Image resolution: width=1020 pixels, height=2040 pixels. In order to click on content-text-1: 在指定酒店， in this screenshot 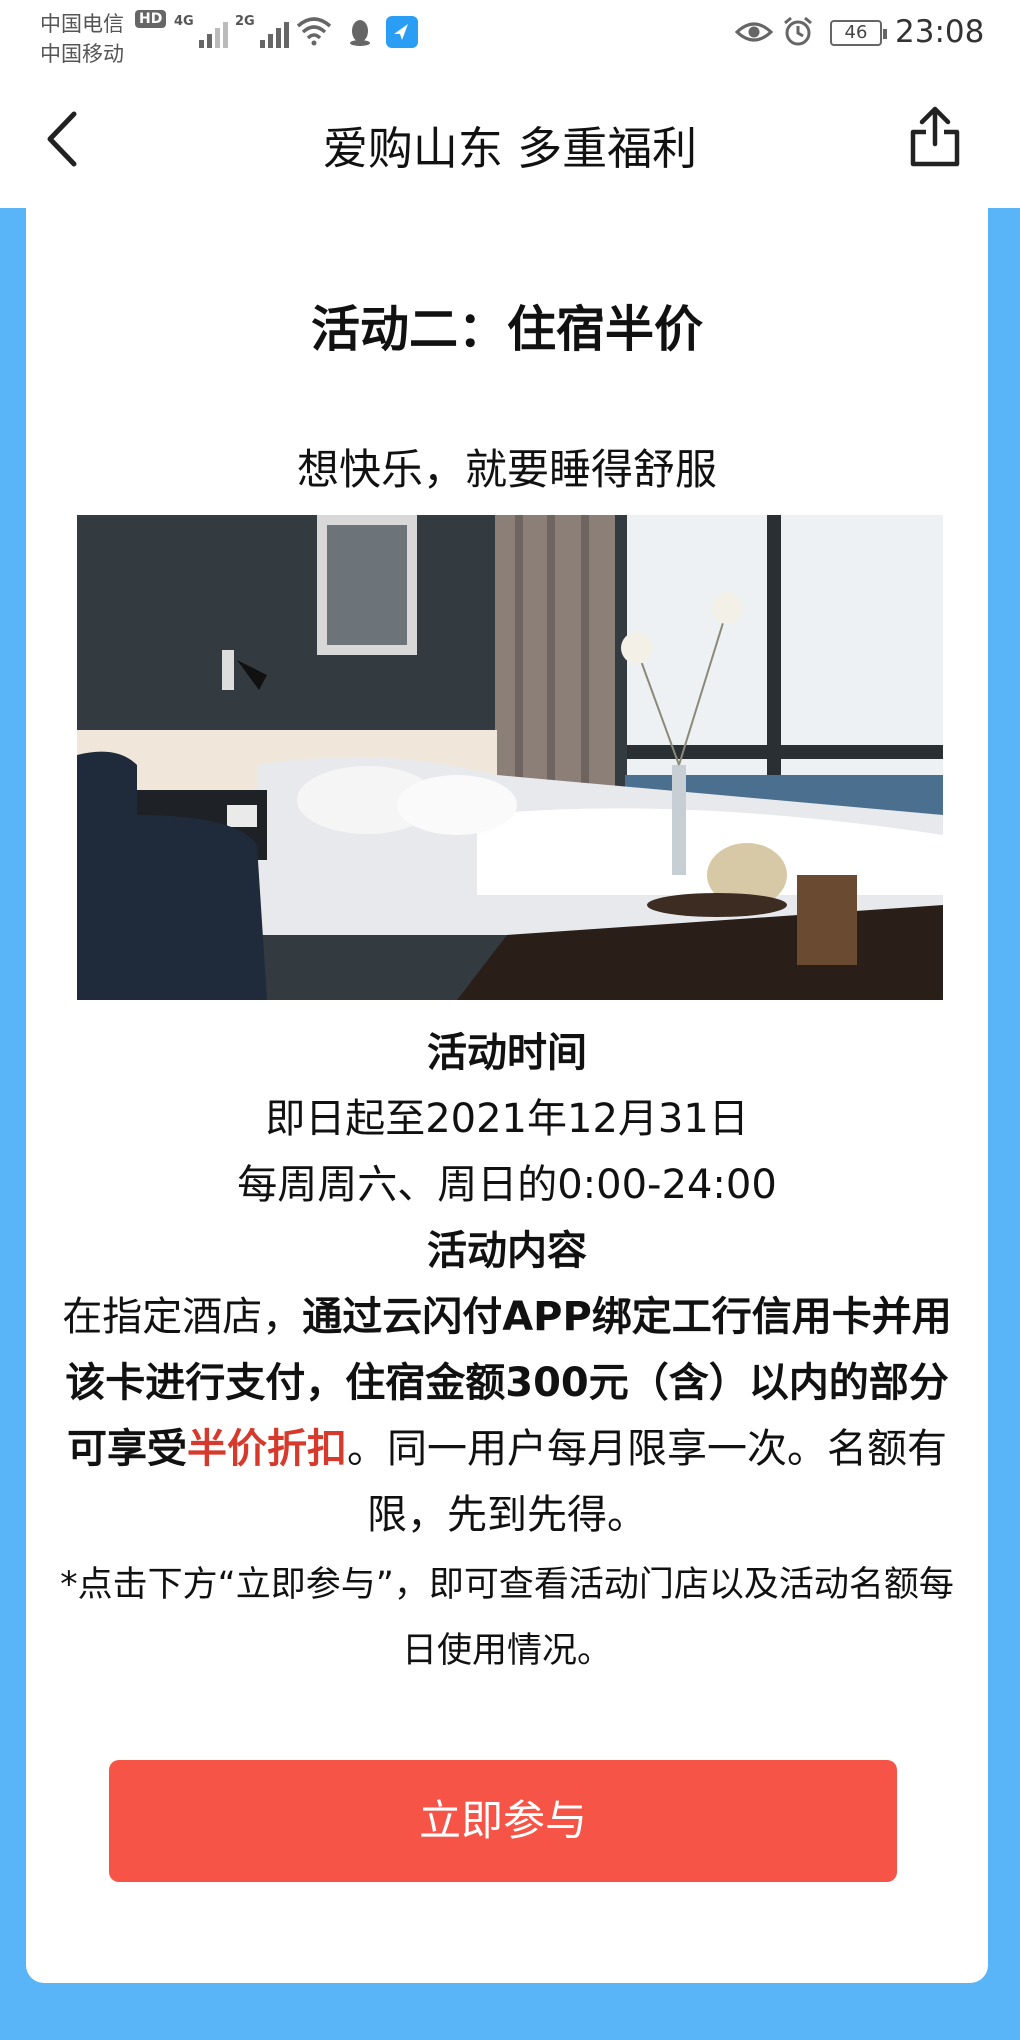, I will do `click(182, 1317)`.